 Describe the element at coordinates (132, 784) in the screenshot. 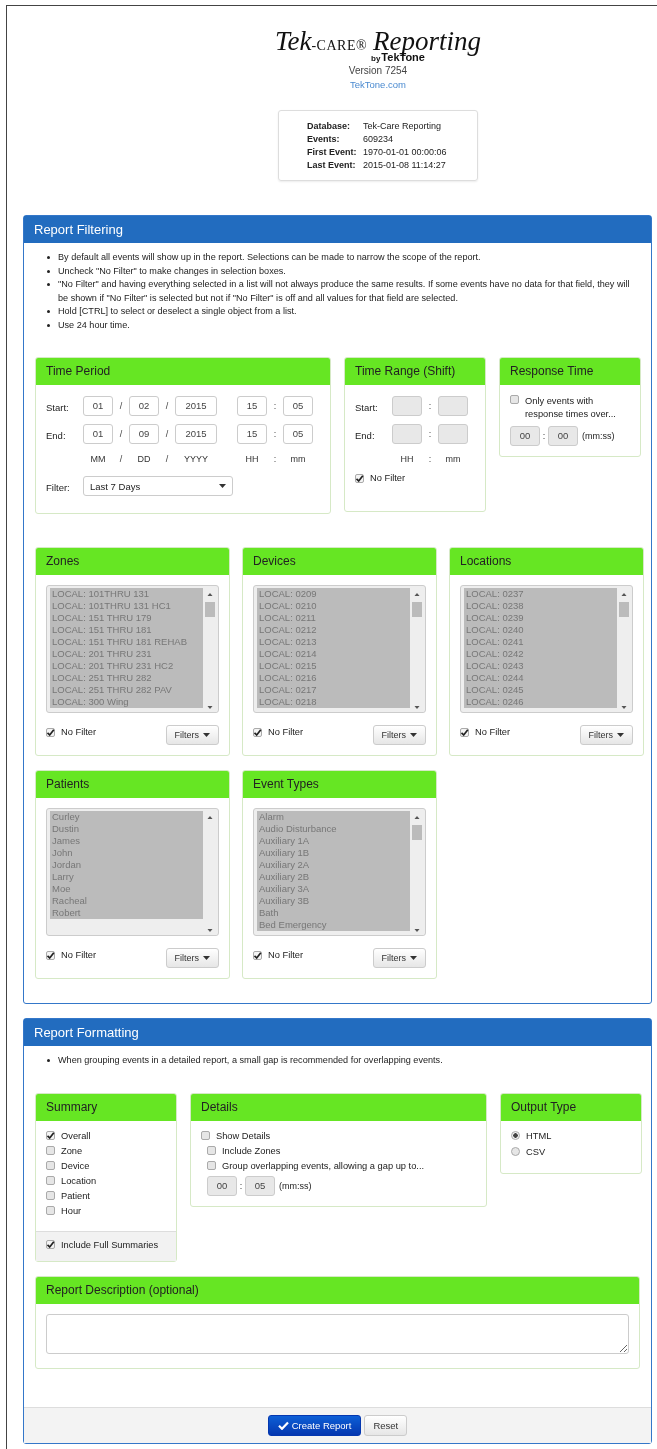

I see `panel-title: Patients` at that location.